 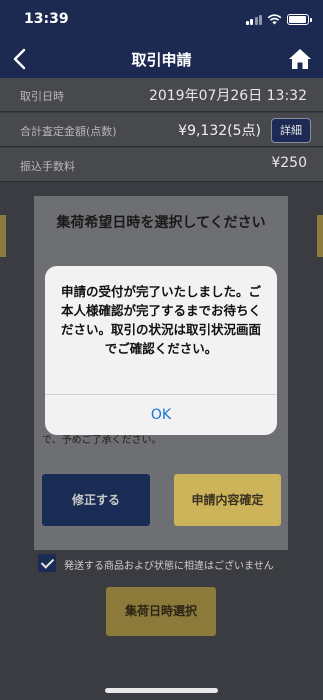 What do you see at coordinates (219, 131) in the screenshot?
I see `row-value: ¥9,132(5点)` at bounding box center [219, 131].